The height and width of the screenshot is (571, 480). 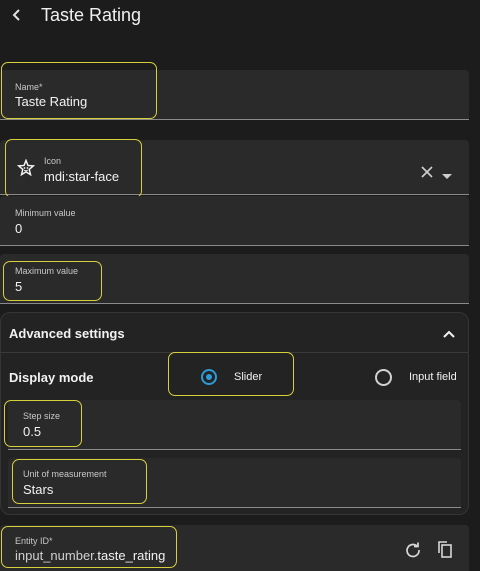 I want to click on step-size-input: 0.5, so click(x=32, y=431).